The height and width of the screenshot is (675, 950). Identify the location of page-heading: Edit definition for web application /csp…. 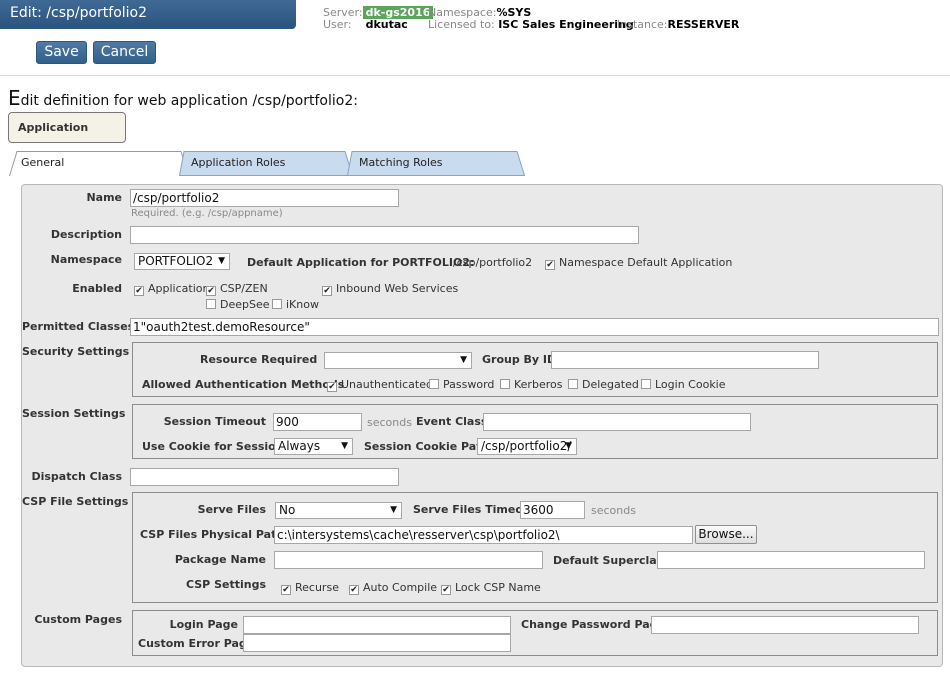
(183, 98).